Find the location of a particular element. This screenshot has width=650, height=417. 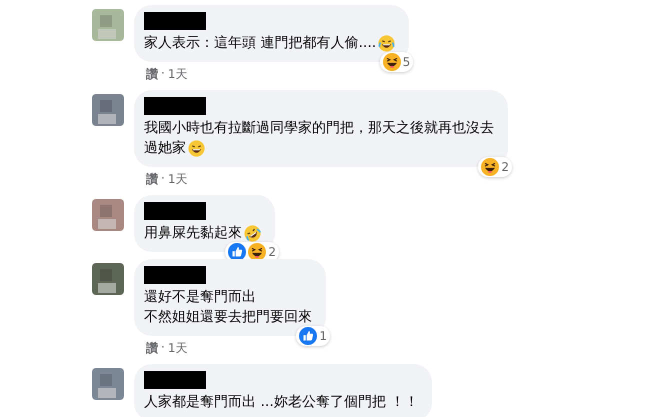

comment-text: 不然姐姐還要去把門要回來 is located at coordinates (228, 317).